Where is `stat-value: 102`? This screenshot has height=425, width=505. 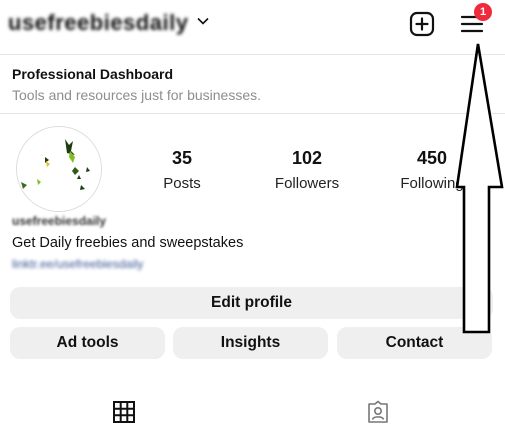
stat-value: 102 is located at coordinates (307, 158).